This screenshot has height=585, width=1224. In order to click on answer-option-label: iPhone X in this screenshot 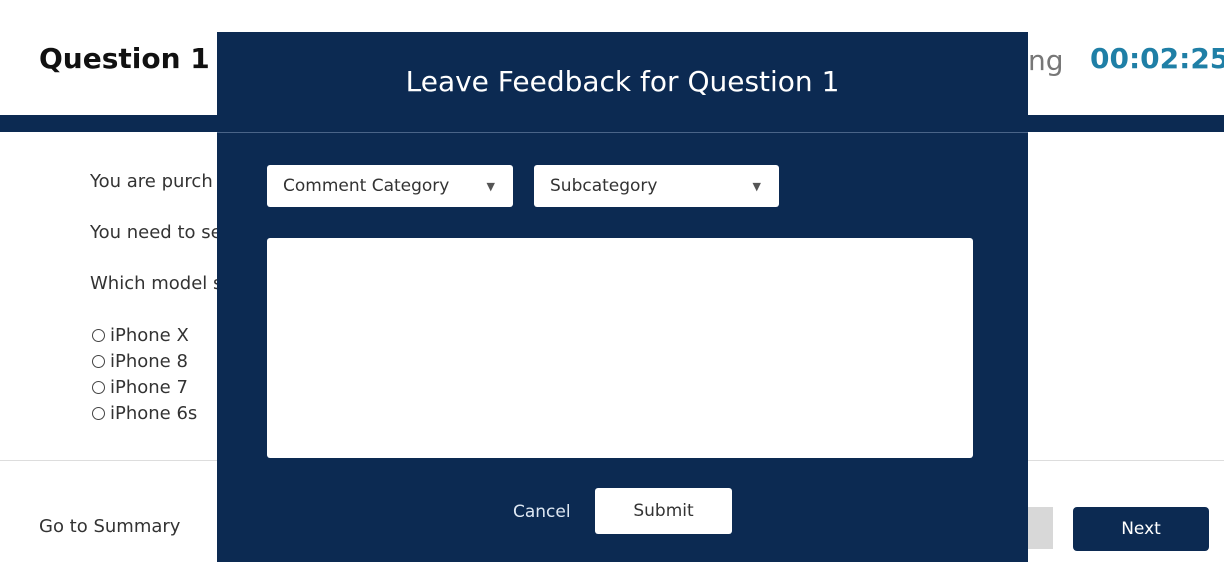, I will do `click(149, 335)`.